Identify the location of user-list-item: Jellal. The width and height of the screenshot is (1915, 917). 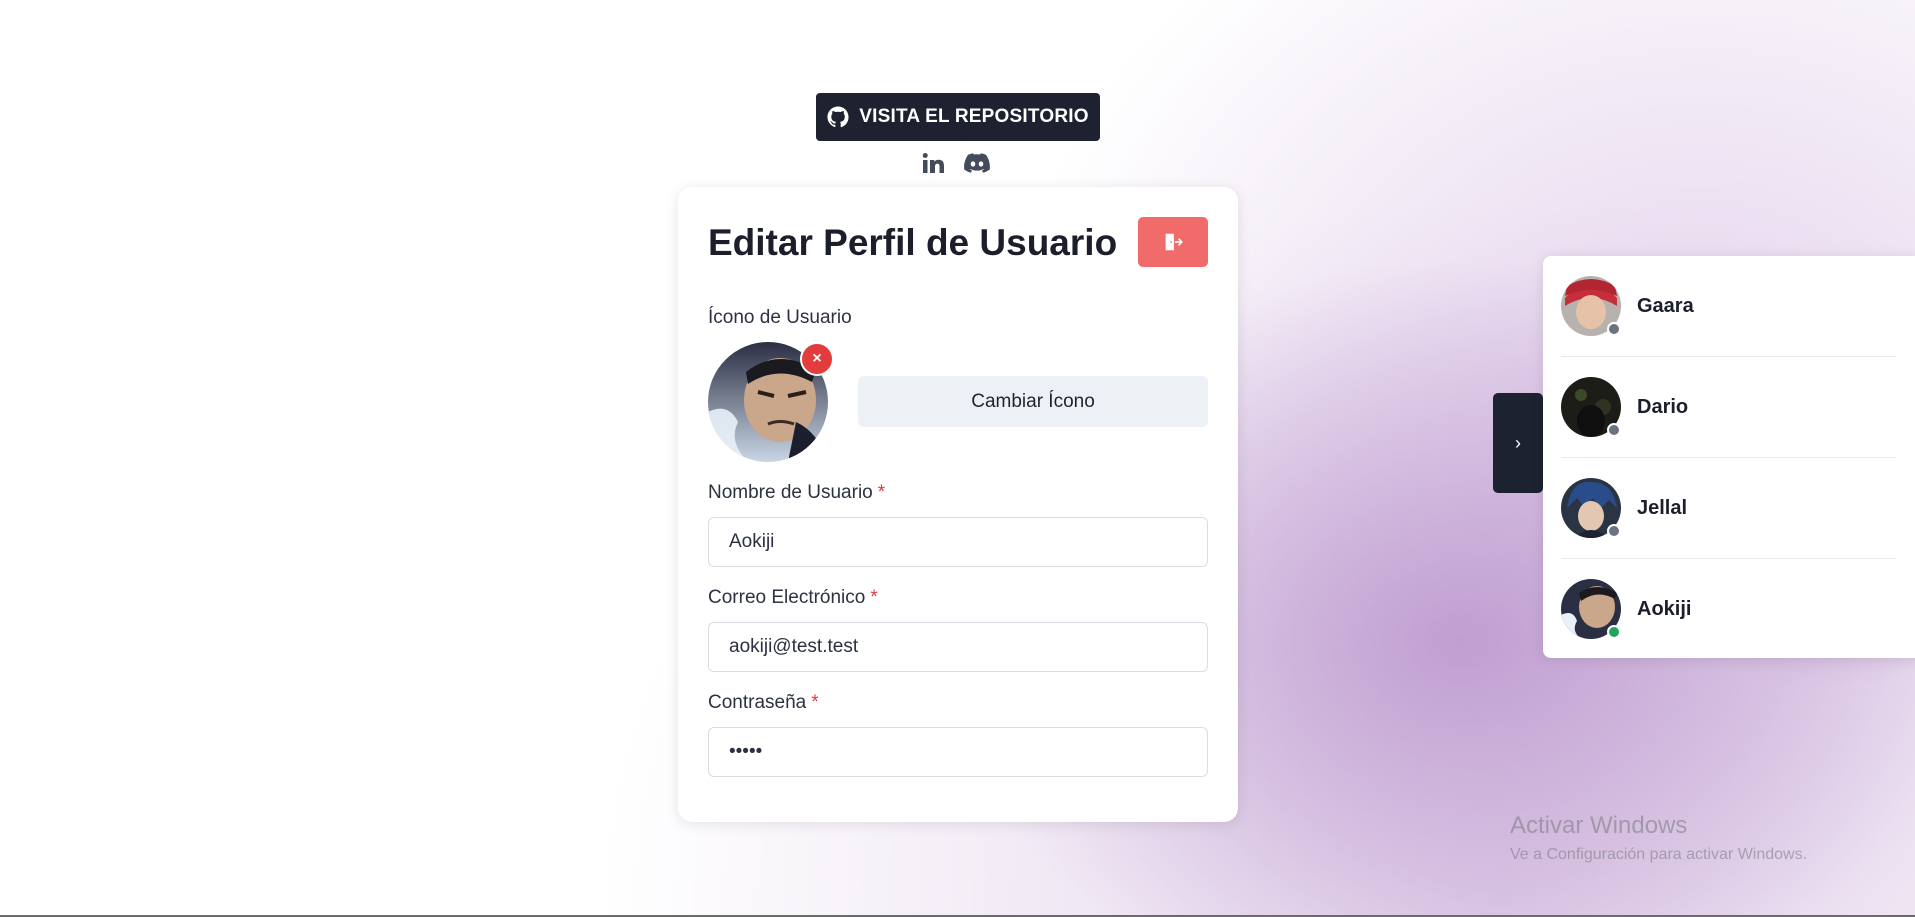
(1728, 508).